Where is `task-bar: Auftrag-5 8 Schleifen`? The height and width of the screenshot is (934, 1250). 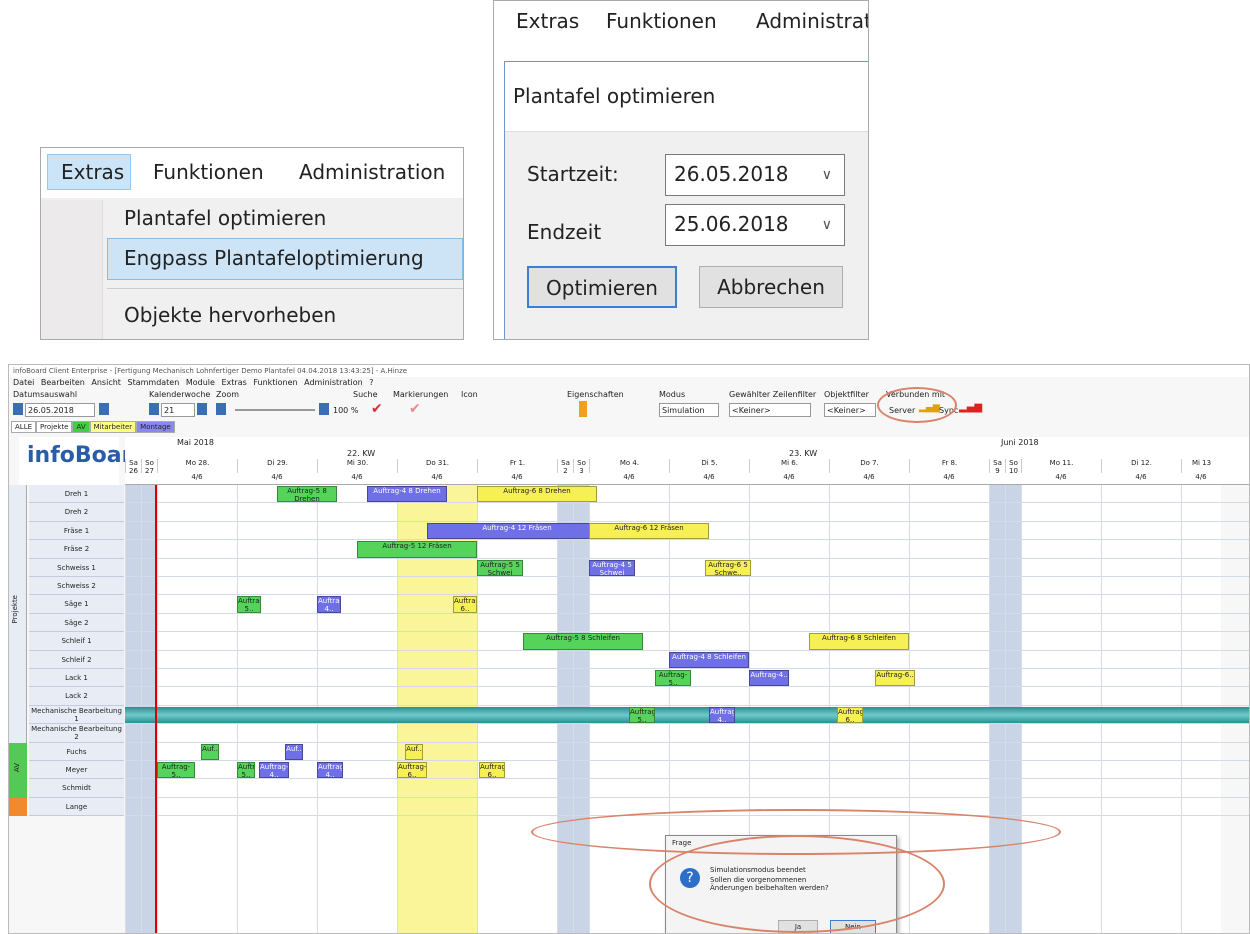 task-bar: Auftrag-5 8 Schleifen is located at coordinates (583, 641).